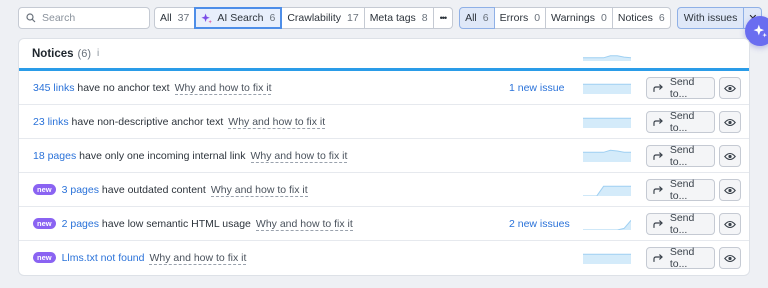  Describe the element at coordinates (31, 18) in the screenshot. I see `search-icon` at that location.